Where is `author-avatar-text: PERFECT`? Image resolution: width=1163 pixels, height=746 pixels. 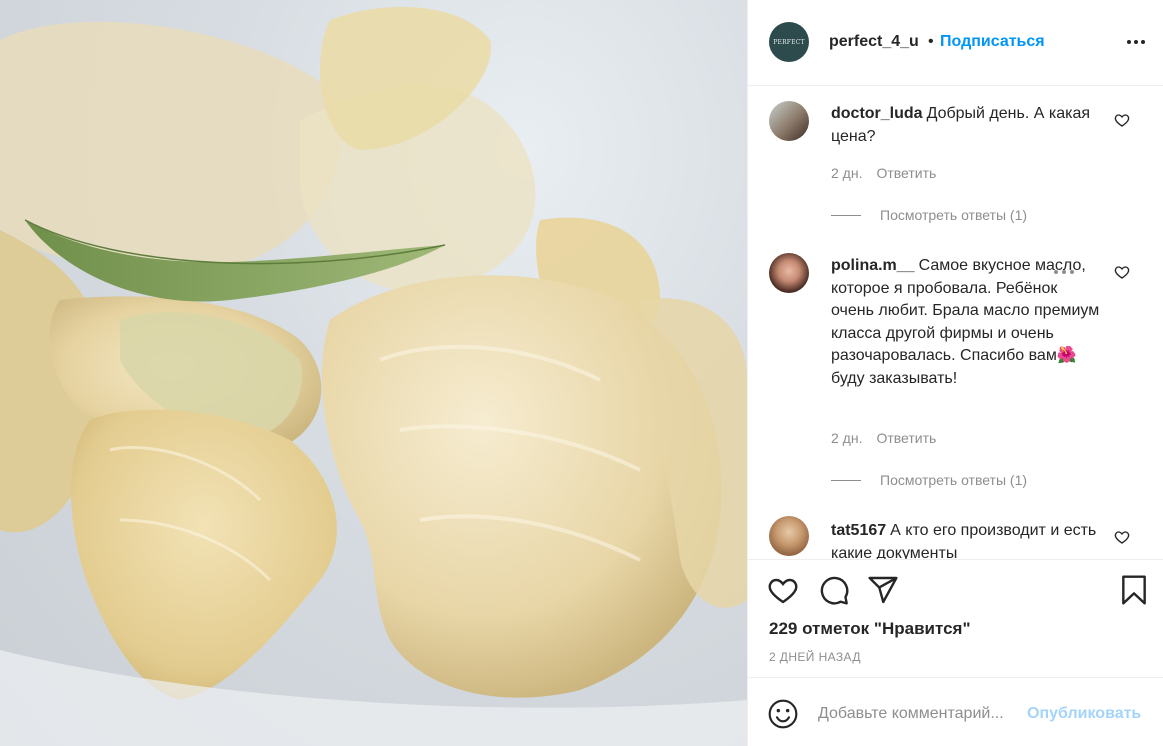 author-avatar-text: PERFECT is located at coordinates (789, 42).